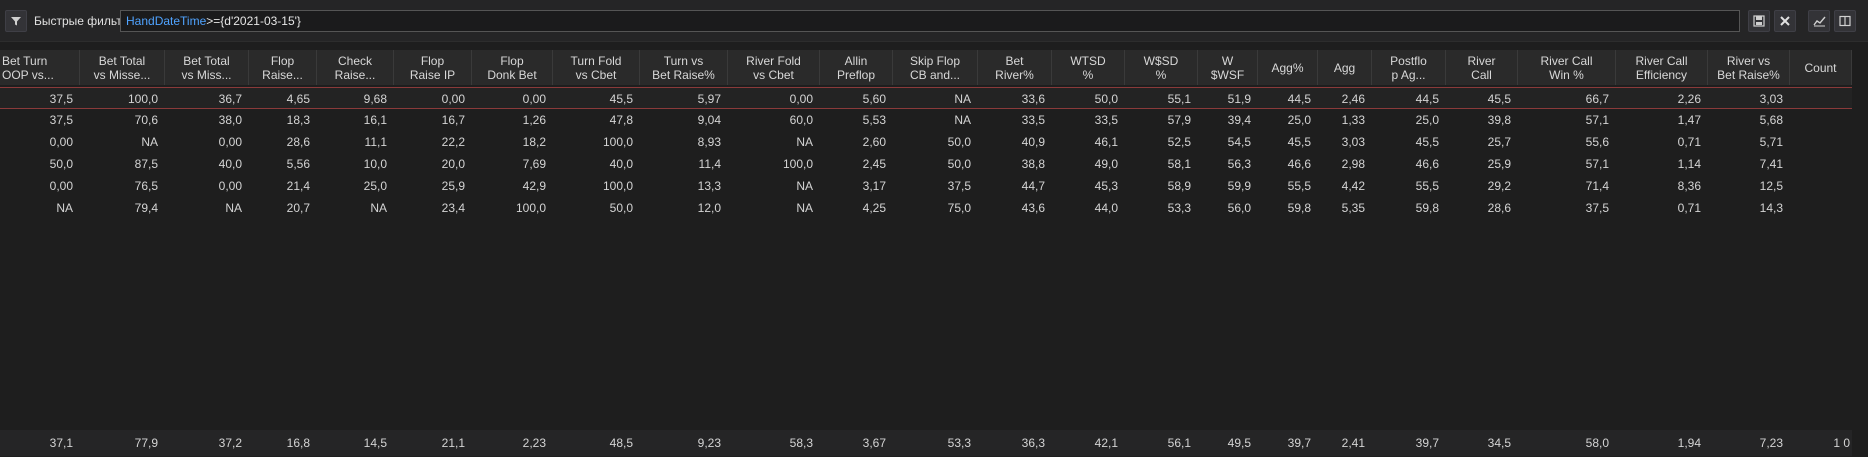  What do you see at coordinates (298, 142) in the screenshot?
I see `table-cell: 28,6` at bounding box center [298, 142].